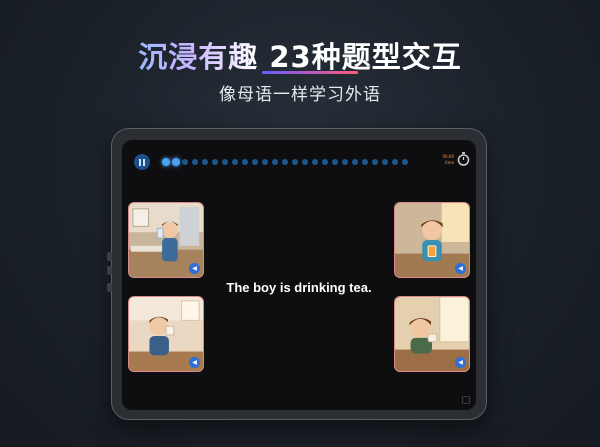 Image resolution: width=600 pixels, height=447 pixels. I want to click on headline: 沉浸有趣 23种题型交互, so click(300, 55).